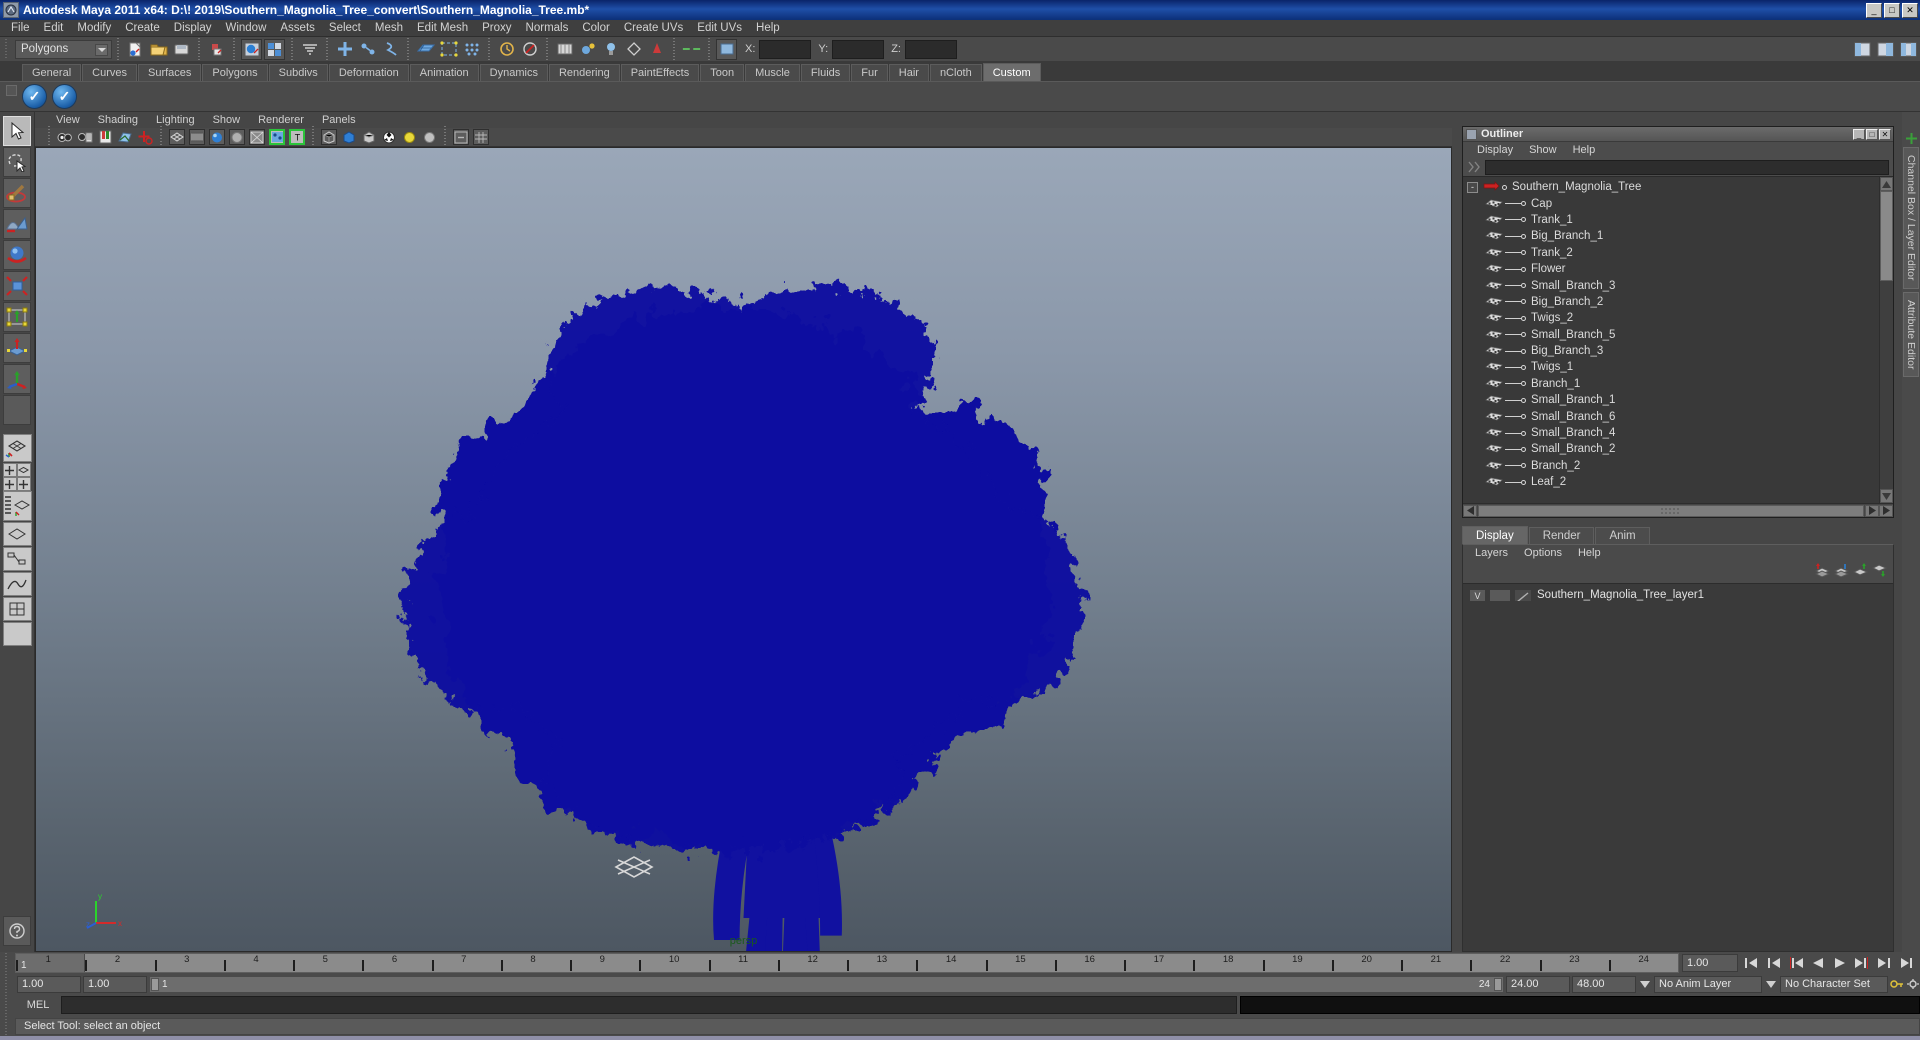  I want to click on layer-editor-tab-display: Display, so click(1495, 535).